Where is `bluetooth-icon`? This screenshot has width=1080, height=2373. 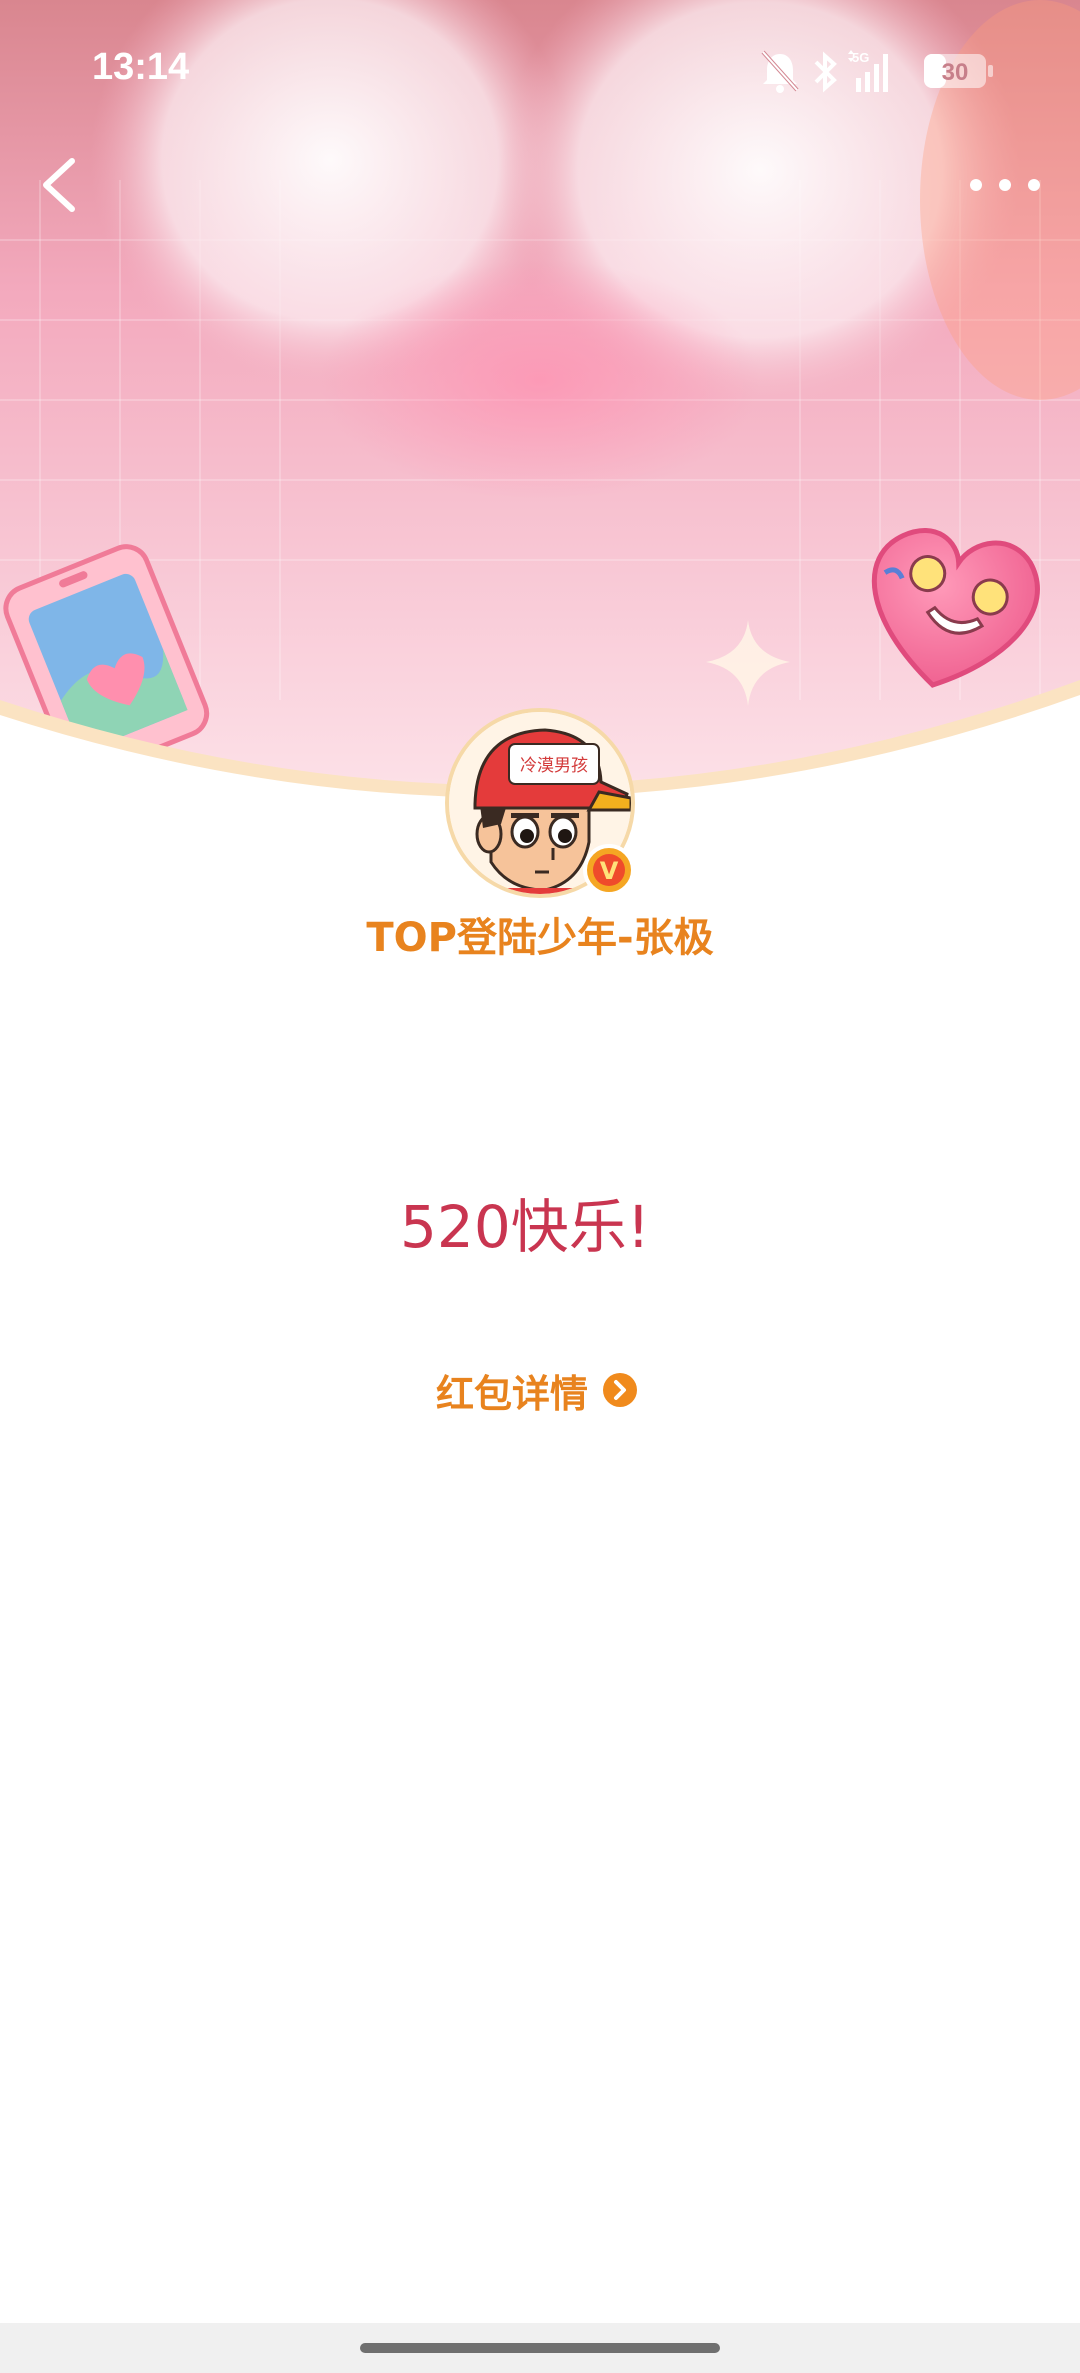
bluetooth-icon is located at coordinates (825, 72).